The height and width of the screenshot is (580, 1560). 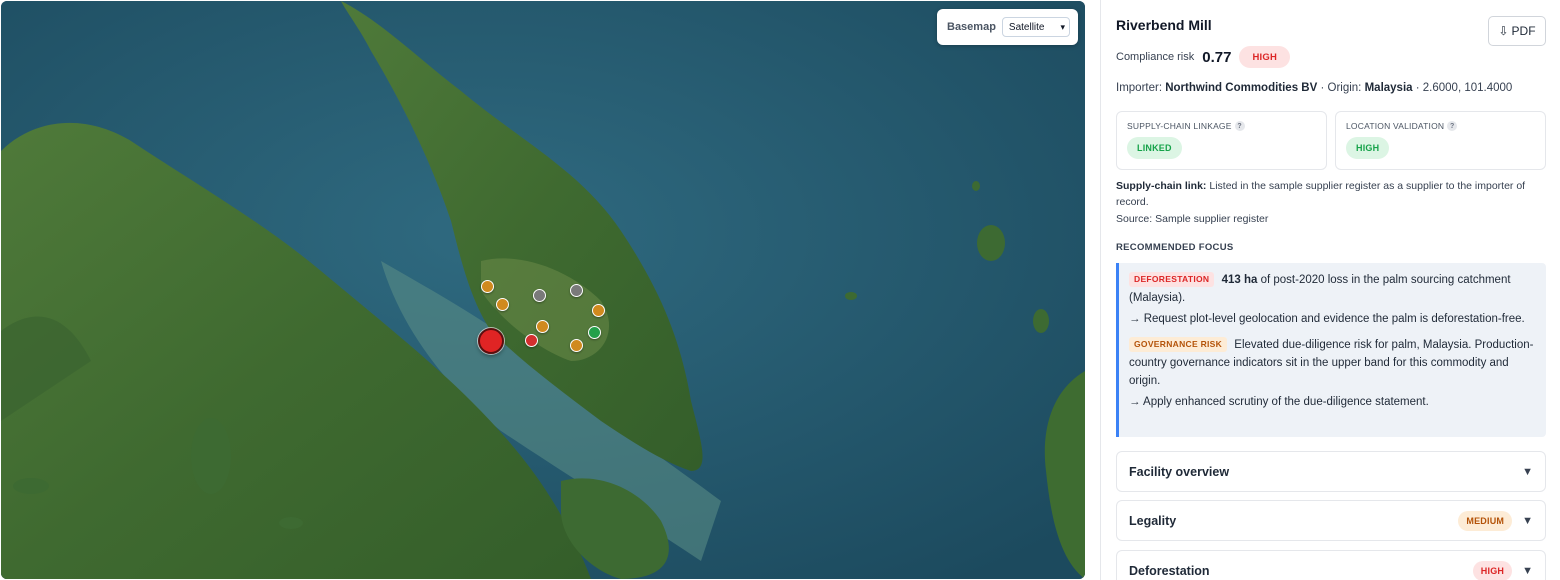 I want to click on accordion-deforestation: Deforestation HIGH ▼, so click(x=1331, y=565).